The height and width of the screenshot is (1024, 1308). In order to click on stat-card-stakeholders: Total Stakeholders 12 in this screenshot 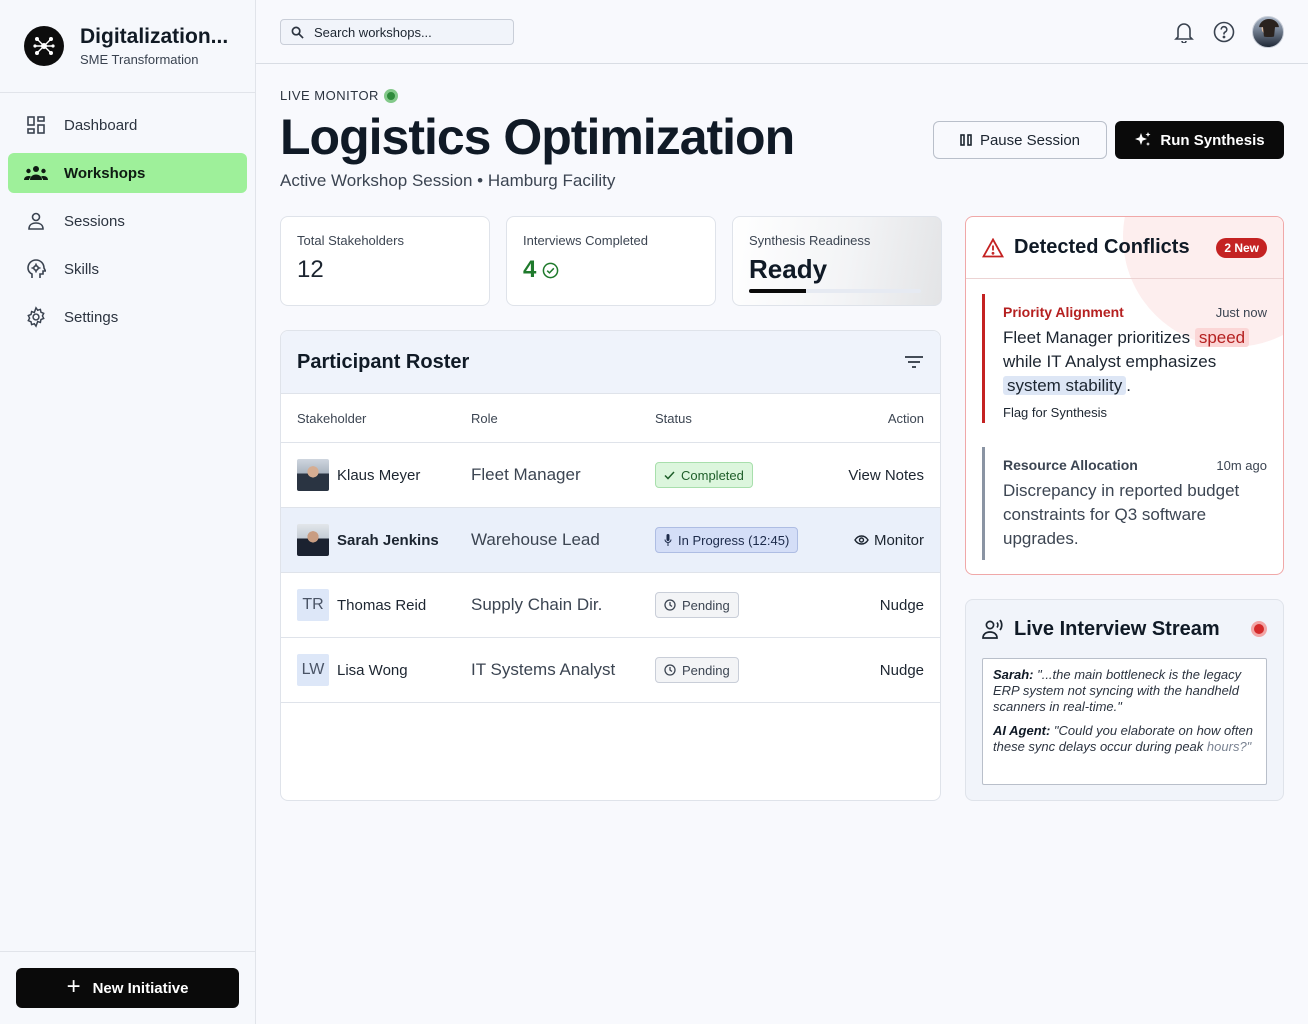, I will do `click(385, 261)`.